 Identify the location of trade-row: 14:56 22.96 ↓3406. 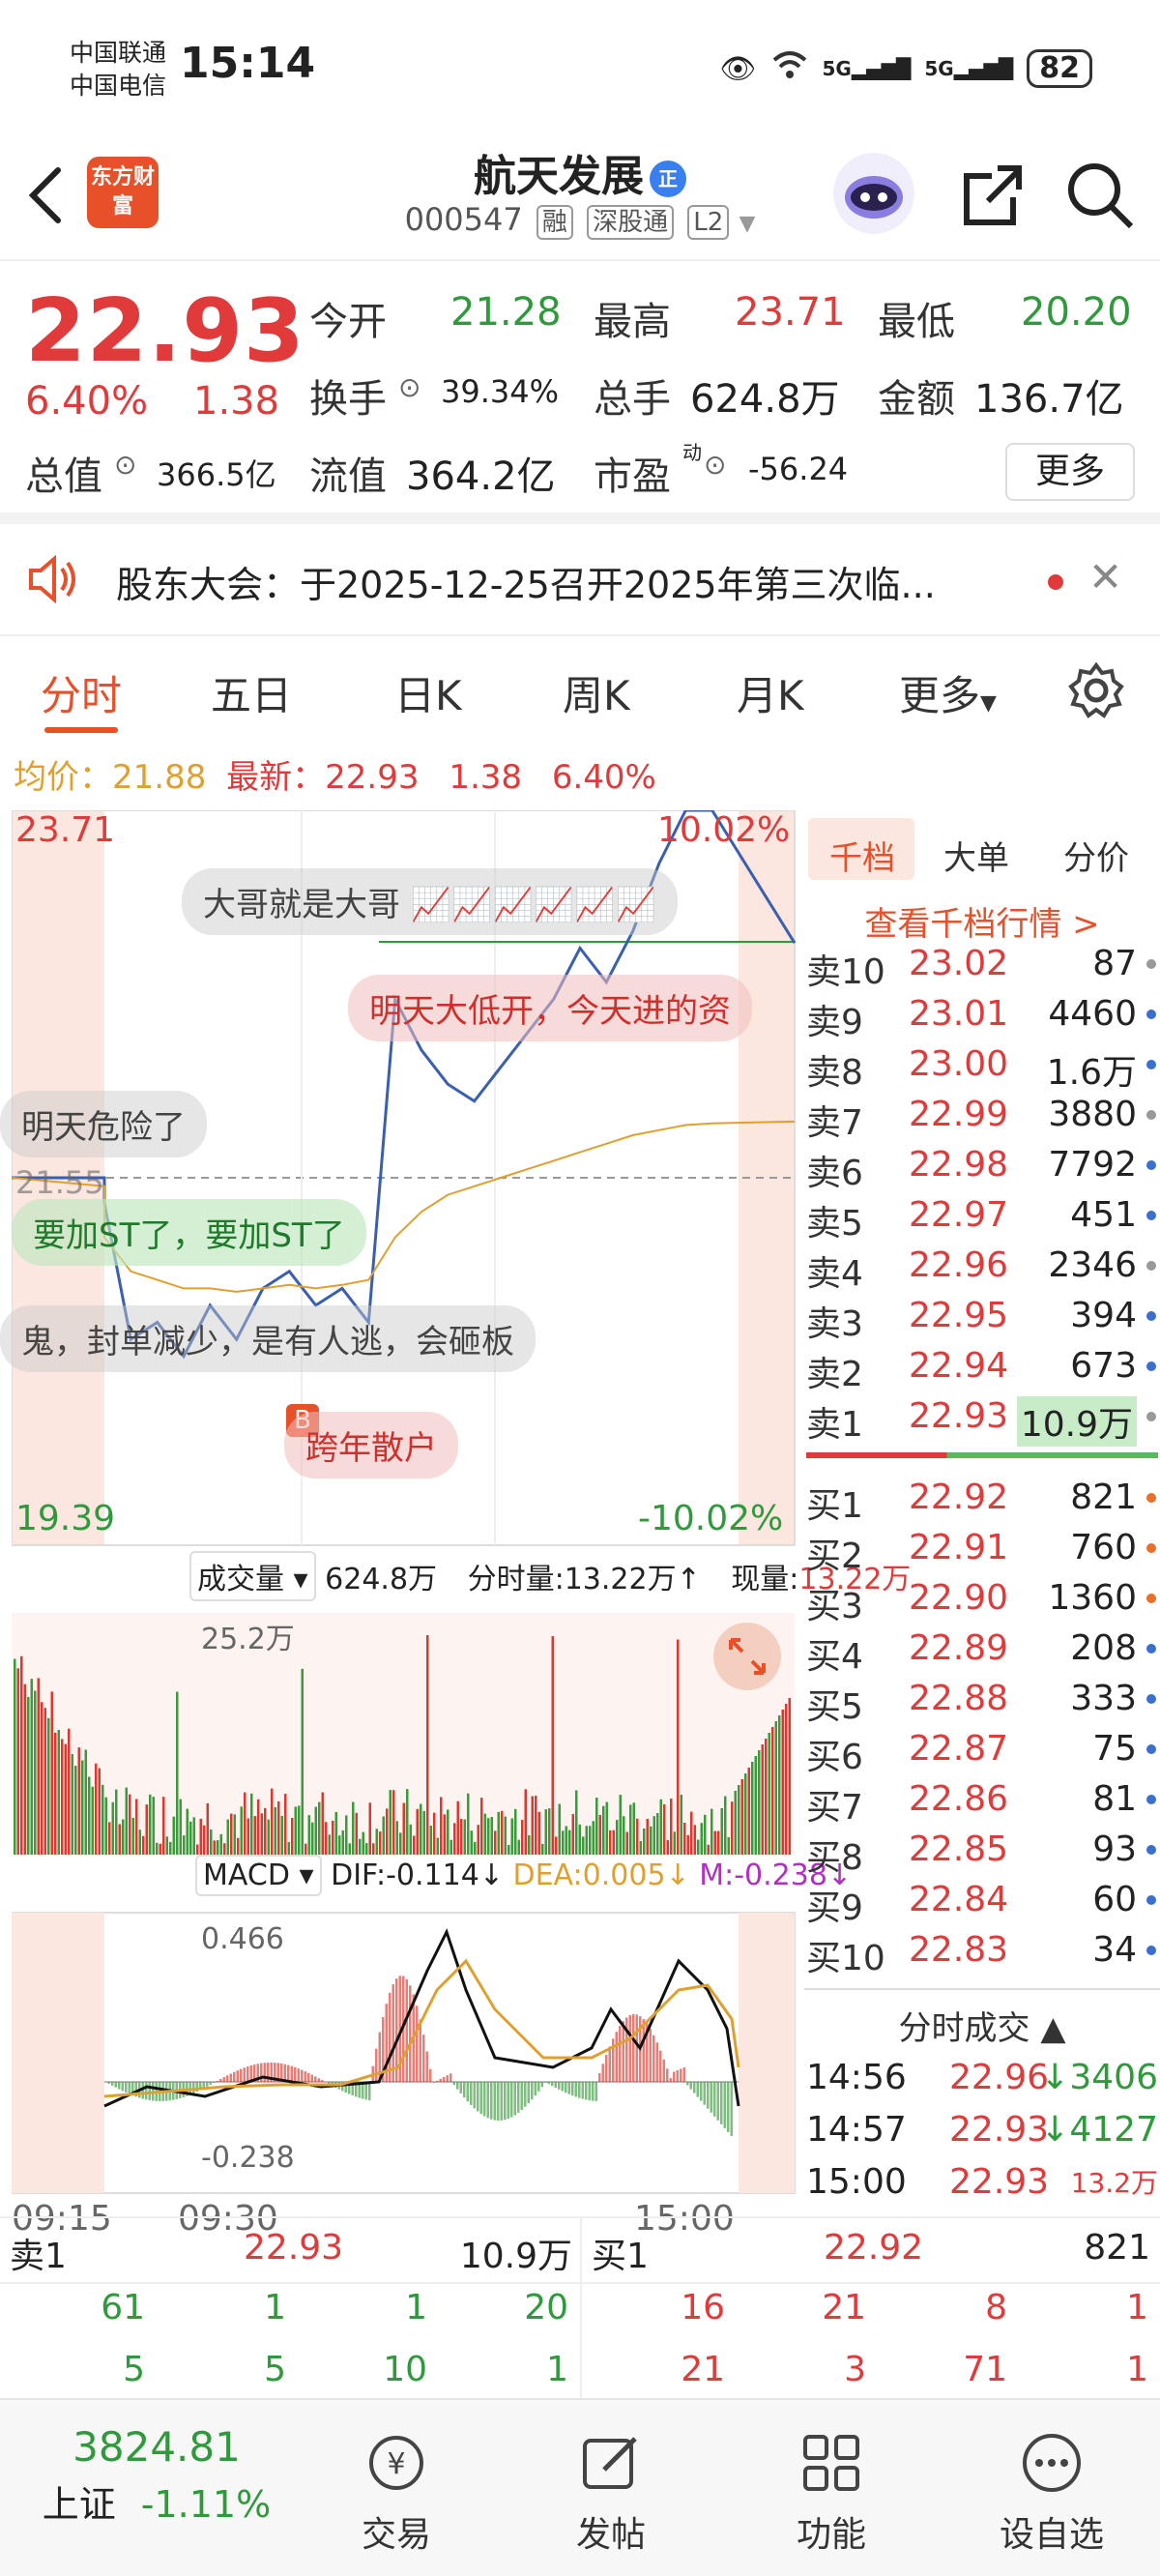
(982, 2084).